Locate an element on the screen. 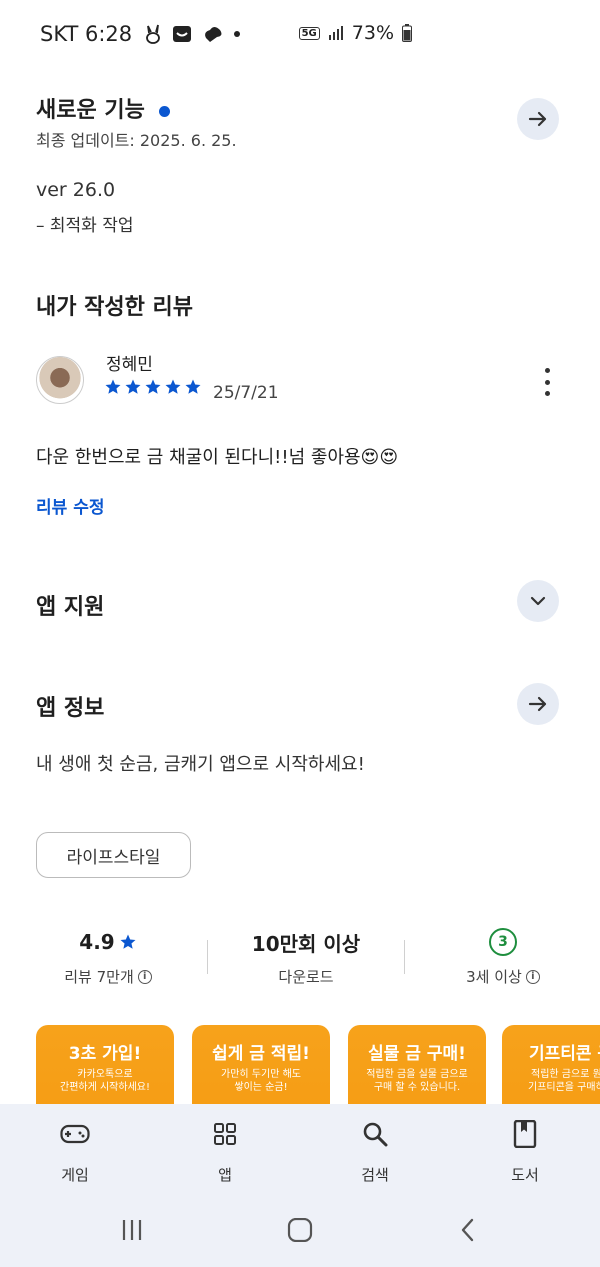  rabbit-icon is located at coordinates (153, 34).